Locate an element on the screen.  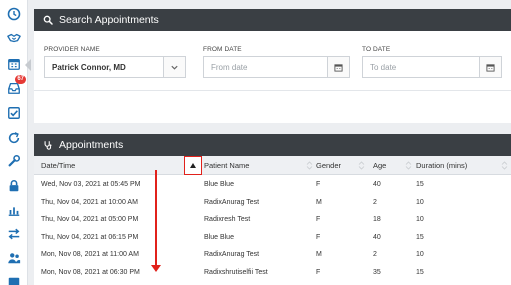
cell-age: 35 is located at coordinates (377, 272).